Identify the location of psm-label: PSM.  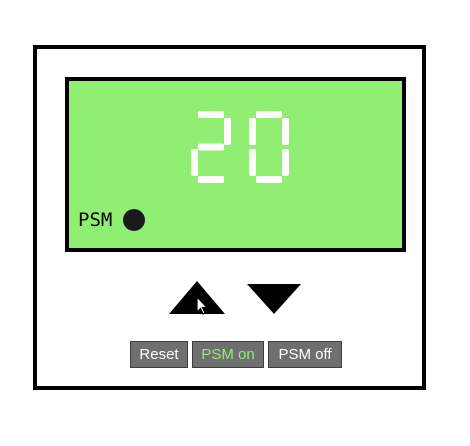
(95, 220).